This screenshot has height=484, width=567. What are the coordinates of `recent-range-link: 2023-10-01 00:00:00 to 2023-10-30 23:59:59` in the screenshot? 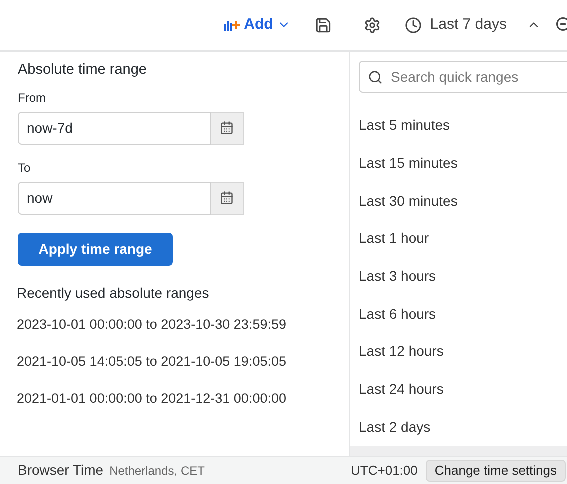 It's located at (179, 324).